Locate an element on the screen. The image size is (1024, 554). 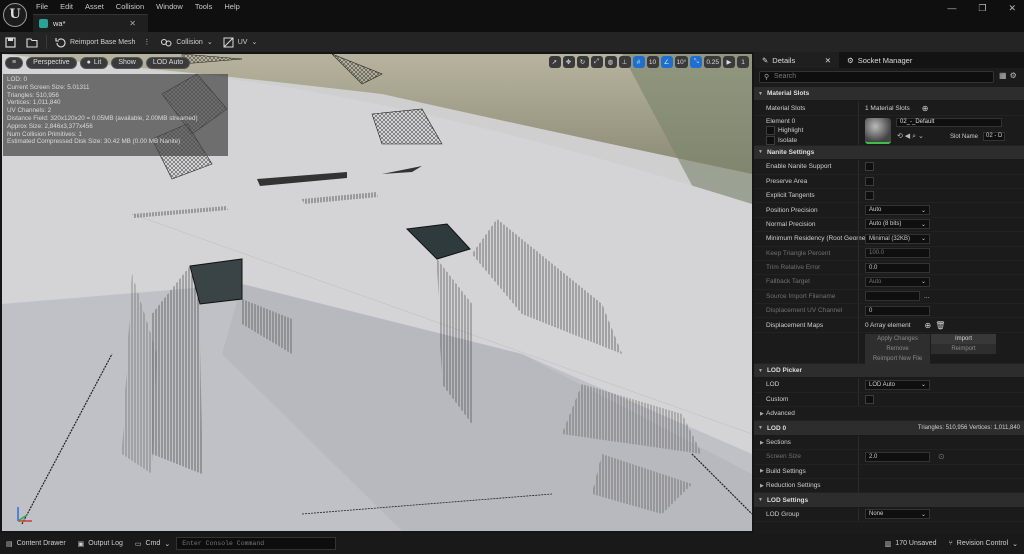
scale-snap-value: 0.25 is located at coordinates (712, 62).